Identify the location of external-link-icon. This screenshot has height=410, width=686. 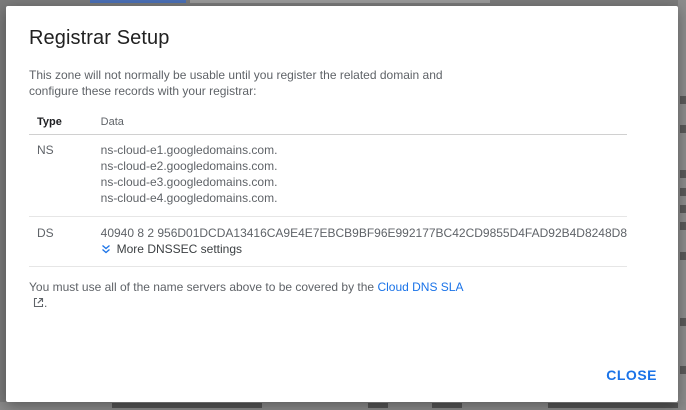
(38, 302).